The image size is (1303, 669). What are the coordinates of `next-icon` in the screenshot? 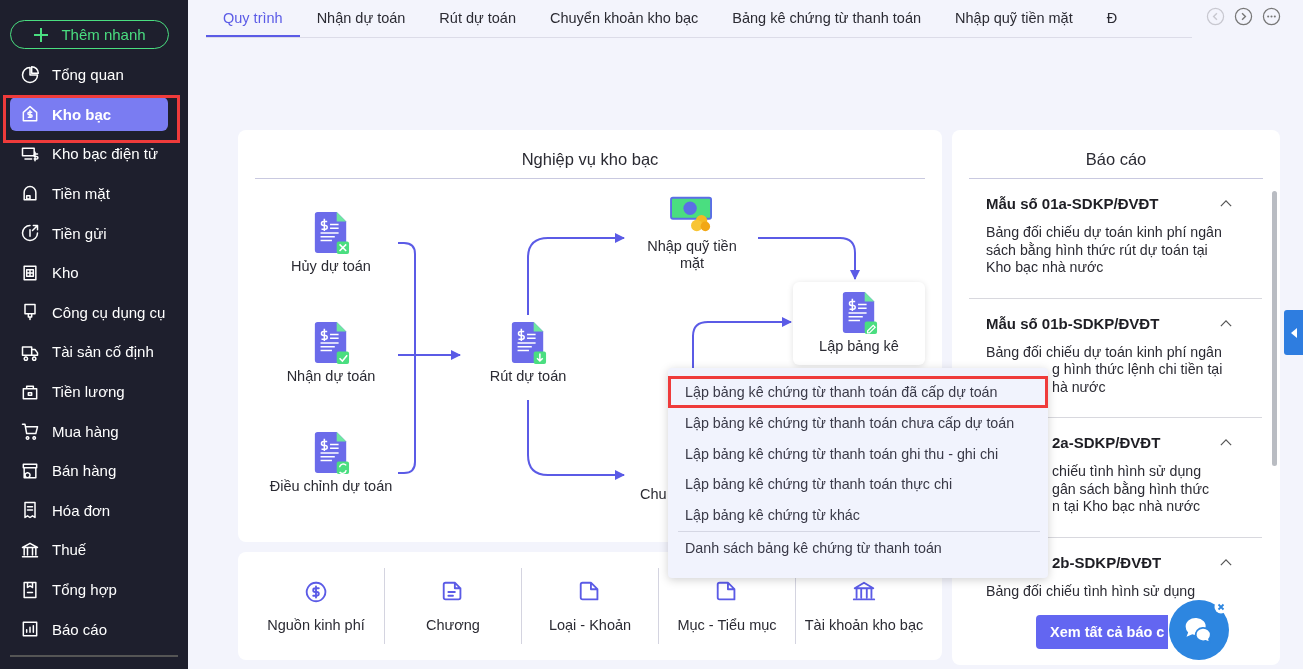 It's located at (1243, 16).